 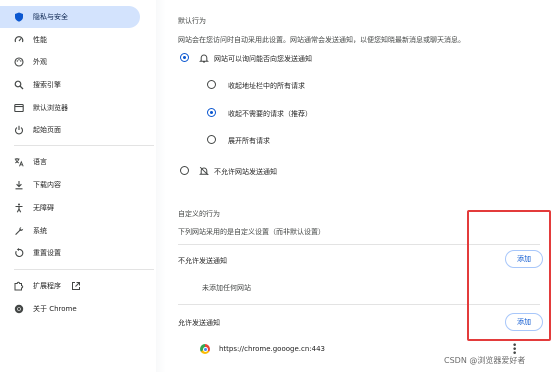 What do you see at coordinates (184, 170) in the screenshot?
I see `block-notifications-radio` at bounding box center [184, 170].